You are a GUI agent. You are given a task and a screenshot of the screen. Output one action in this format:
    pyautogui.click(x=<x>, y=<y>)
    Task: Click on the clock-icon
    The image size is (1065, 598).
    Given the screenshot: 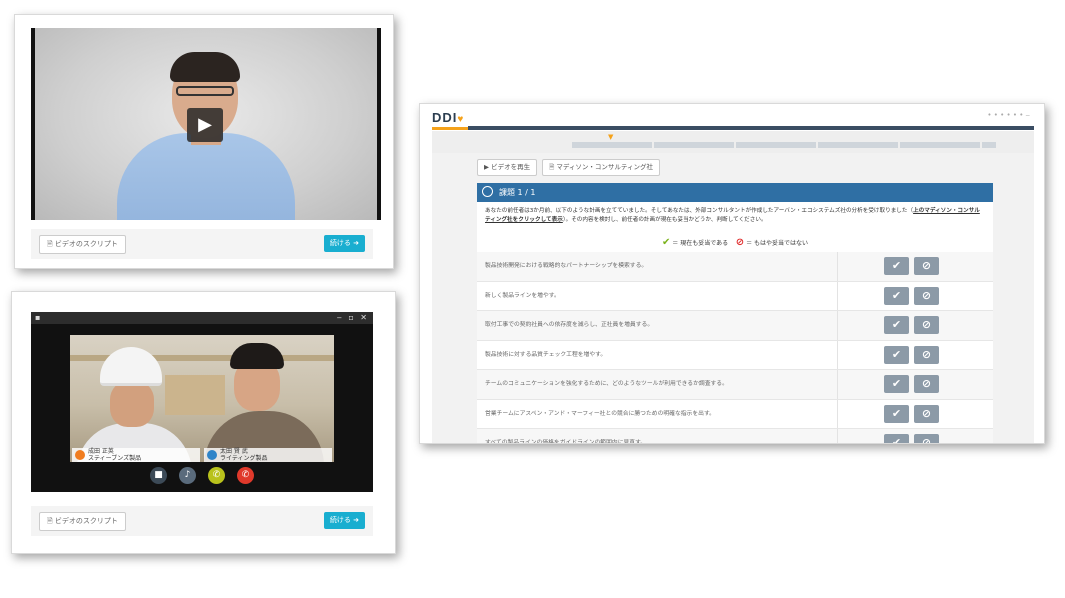 What is the action you would take?
    pyautogui.click(x=487, y=191)
    